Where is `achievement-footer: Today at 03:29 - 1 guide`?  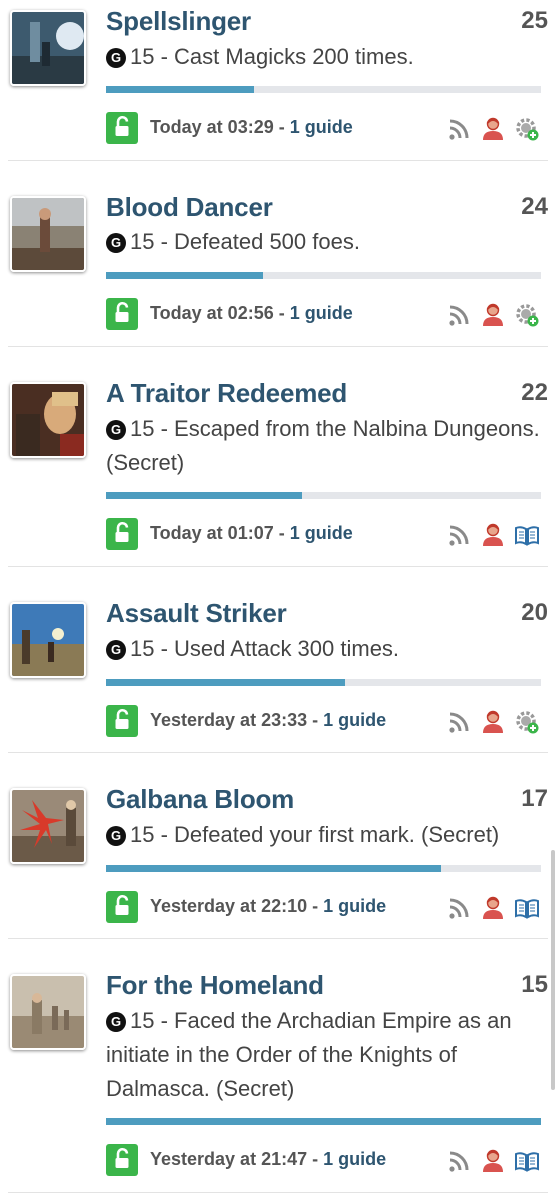 achievement-footer: Today at 03:29 - 1 guide is located at coordinates (326, 128).